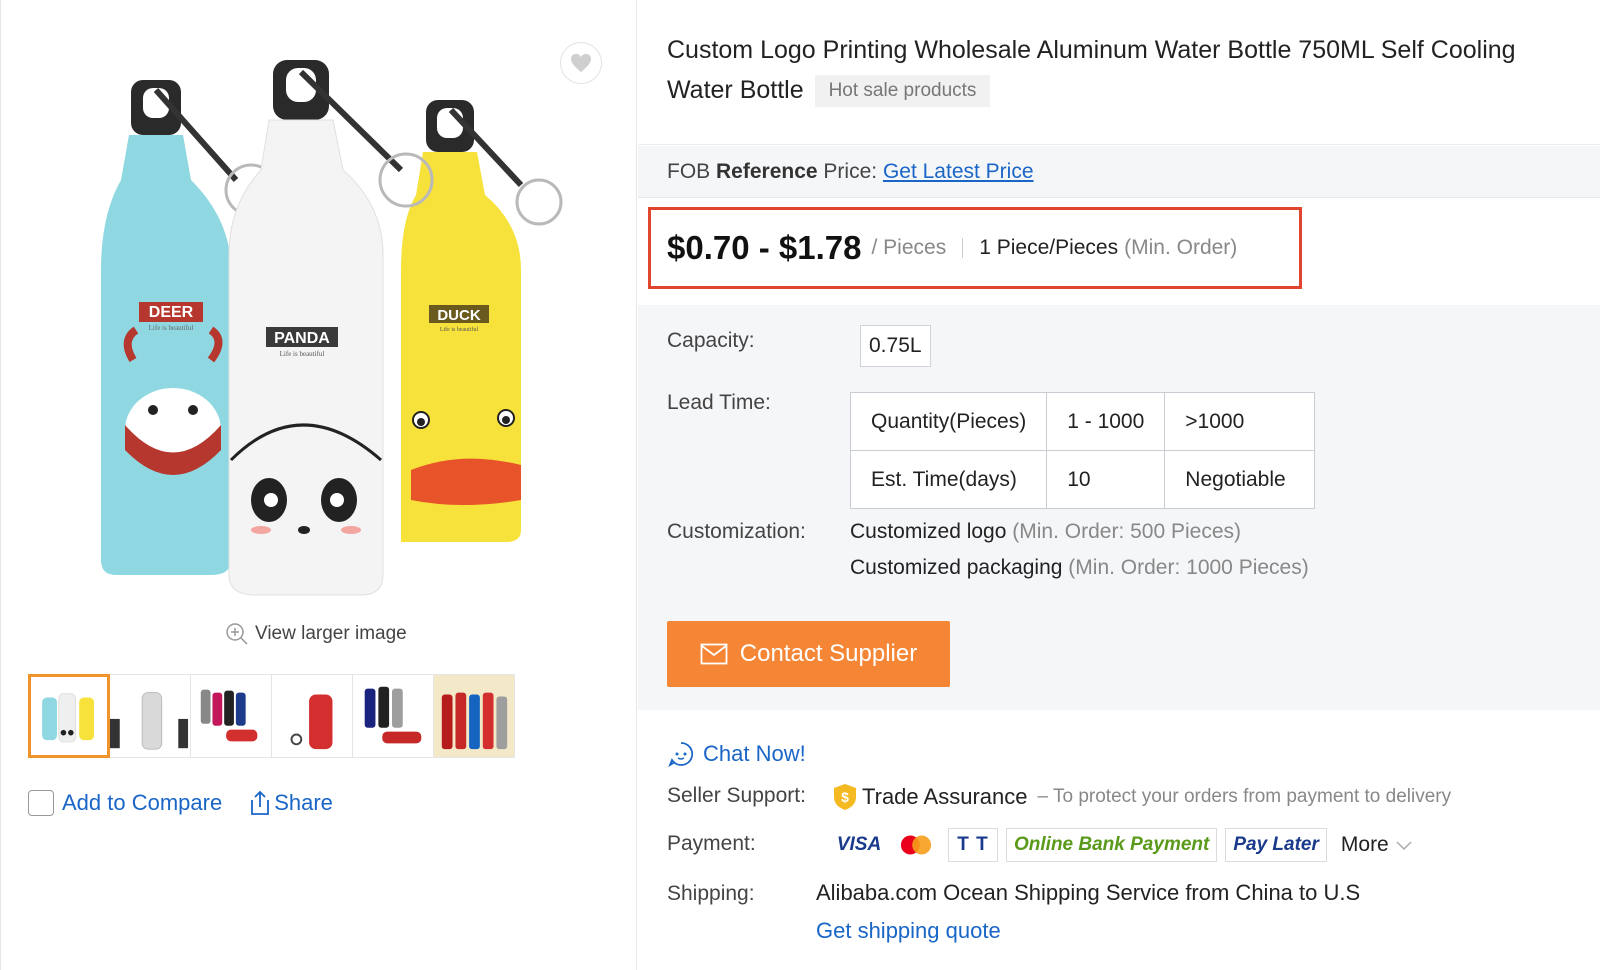  What do you see at coordinates (458, 315) in the screenshot?
I see `bottle-label-duck: DUCK` at bounding box center [458, 315].